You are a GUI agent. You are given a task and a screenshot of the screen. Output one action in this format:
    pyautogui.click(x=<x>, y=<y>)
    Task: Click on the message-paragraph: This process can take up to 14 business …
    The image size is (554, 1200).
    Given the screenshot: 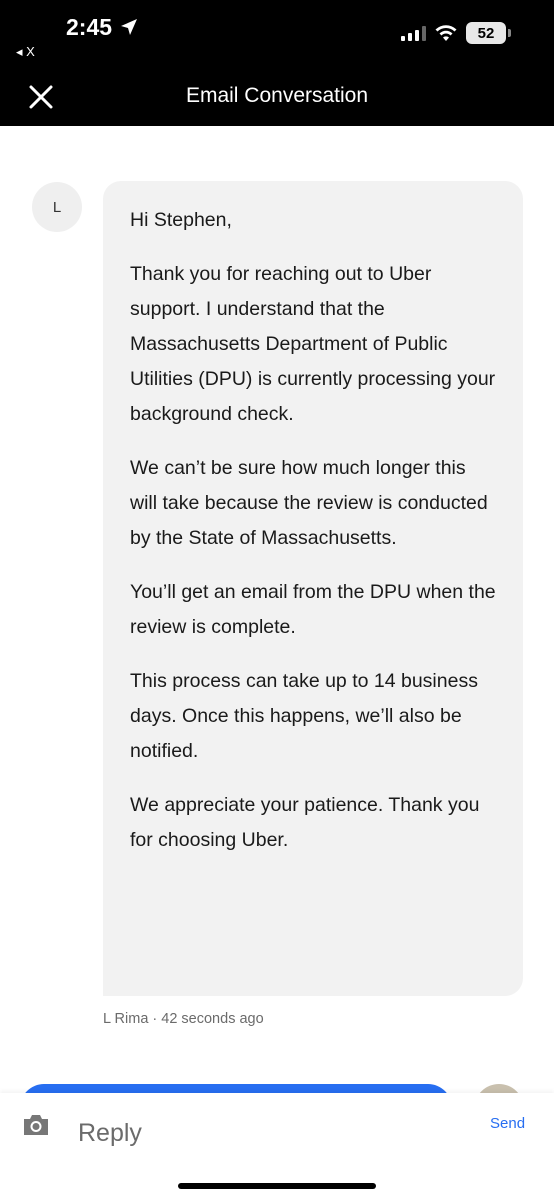 What is the action you would take?
    pyautogui.click(x=304, y=716)
    